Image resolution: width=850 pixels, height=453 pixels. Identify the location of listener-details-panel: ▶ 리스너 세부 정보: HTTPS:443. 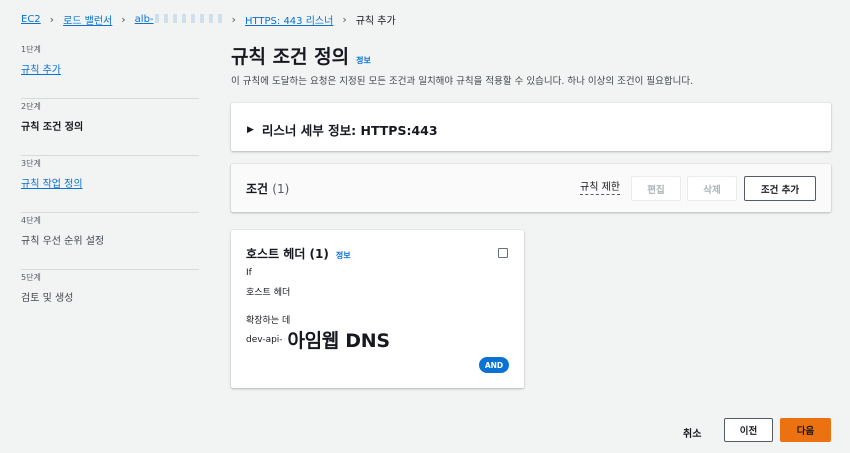
(531, 127).